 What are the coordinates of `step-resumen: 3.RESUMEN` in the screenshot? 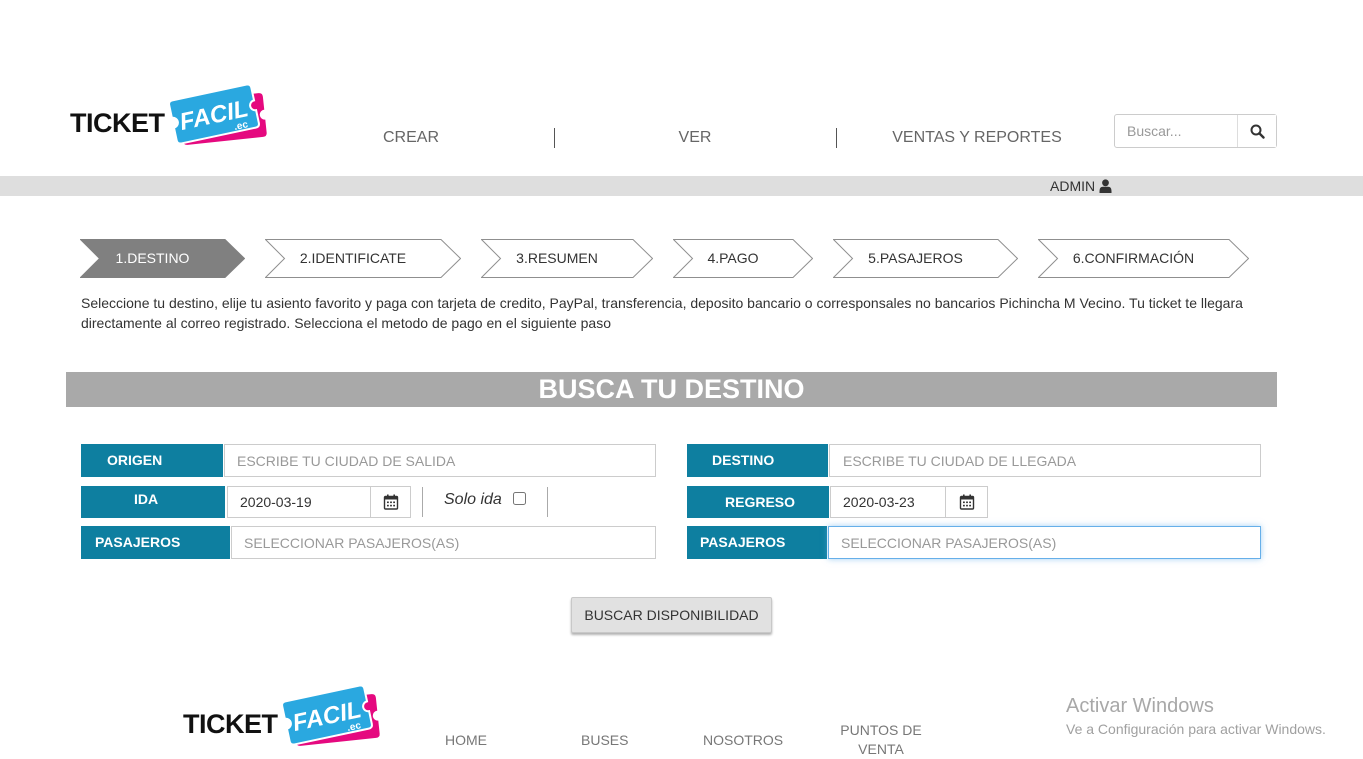 It's located at (567, 258).